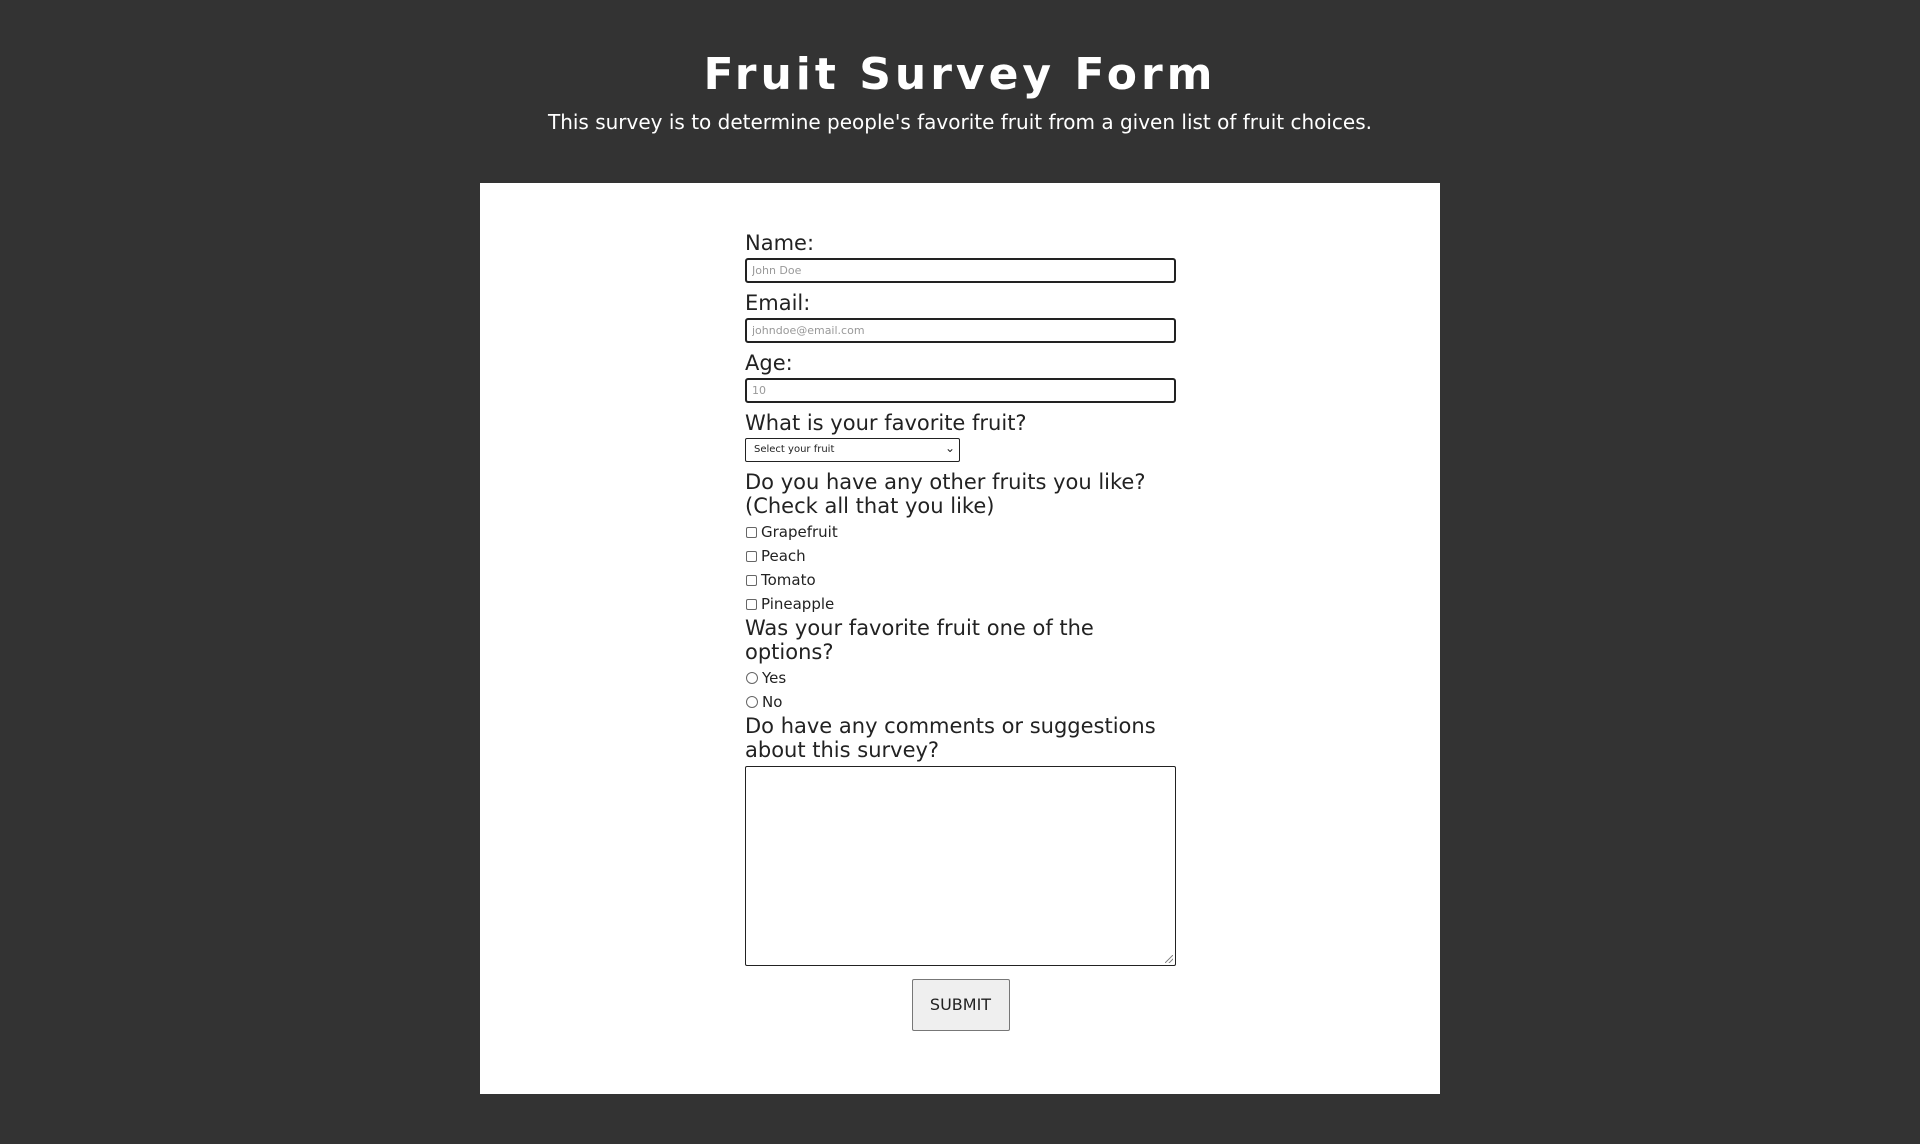 This screenshot has height=1144, width=1920. Describe the element at coordinates (960, 390) in the screenshot. I see `age-input` at that location.